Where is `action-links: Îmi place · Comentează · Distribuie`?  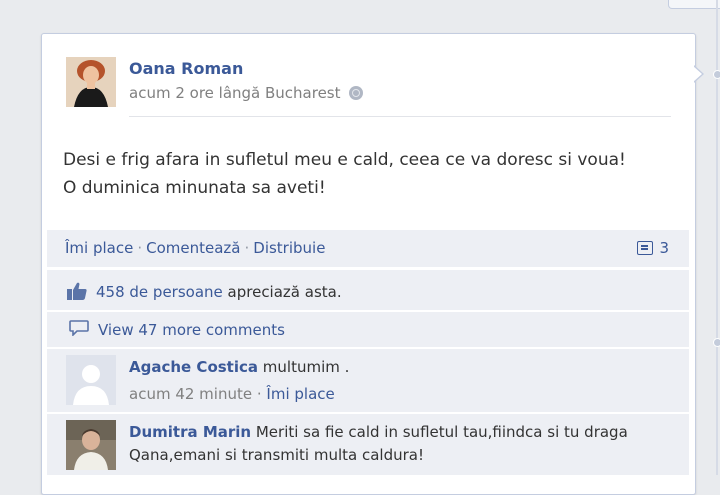 action-links: Îmi place · Comentează · Distribuie is located at coordinates (195, 248).